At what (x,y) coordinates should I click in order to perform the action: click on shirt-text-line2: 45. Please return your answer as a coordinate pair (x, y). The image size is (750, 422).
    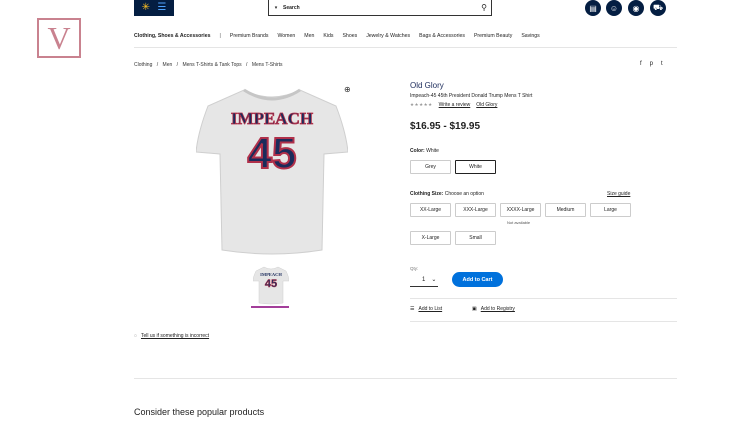
    Looking at the image, I should click on (272, 153).